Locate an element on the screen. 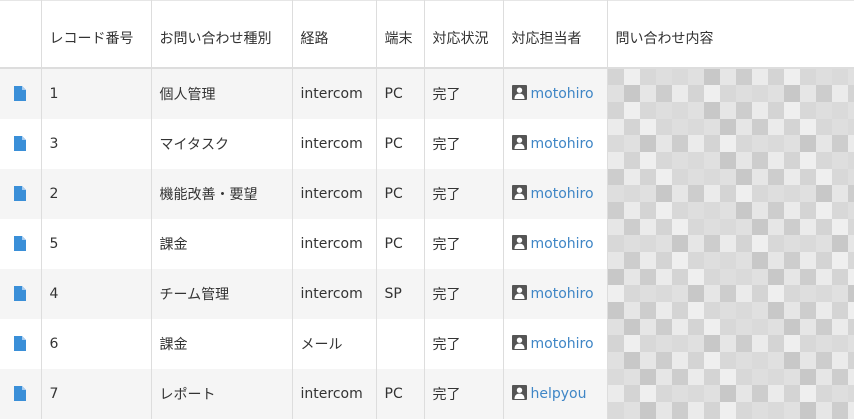  record-number: 7 is located at coordinates (96, 394).